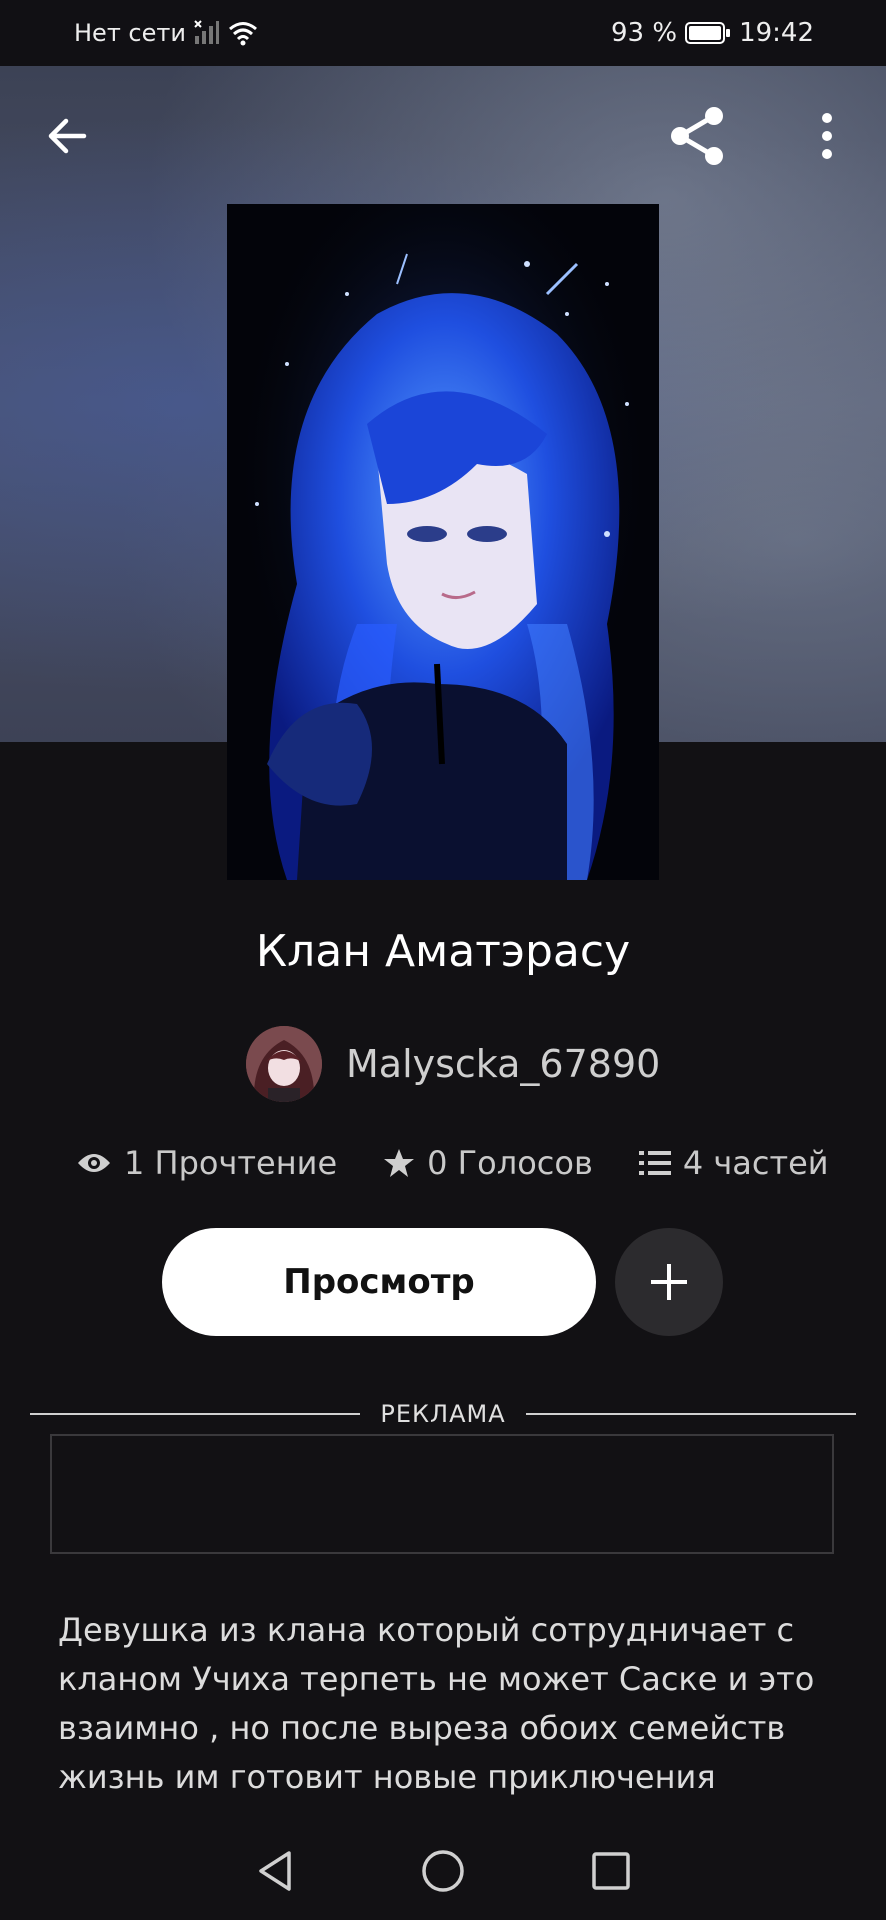 This screenshot has height=1920, width=886. I want to click on ad-label: РЕКЛАМА, so click(443, 1414).